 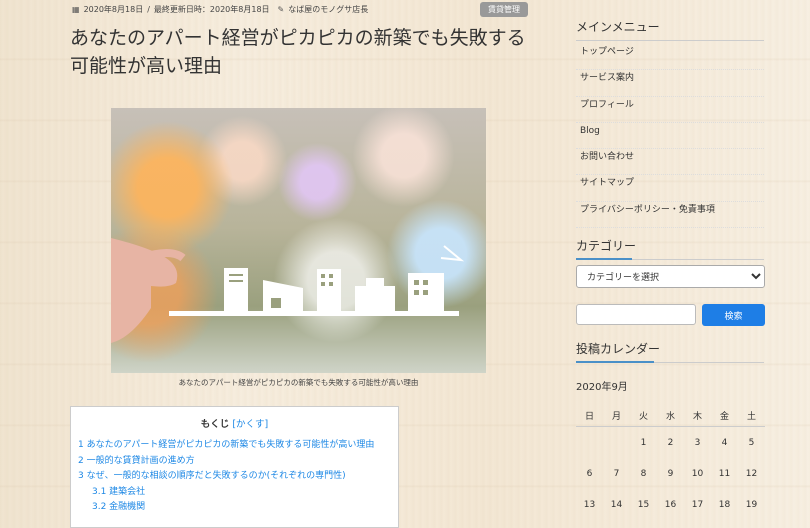 What do you see at coordinates (670, 215) in the screenshot?
I see `menu-item-privacy: プライバシーポリシー・免責事項` at bounding box center [670, 215].